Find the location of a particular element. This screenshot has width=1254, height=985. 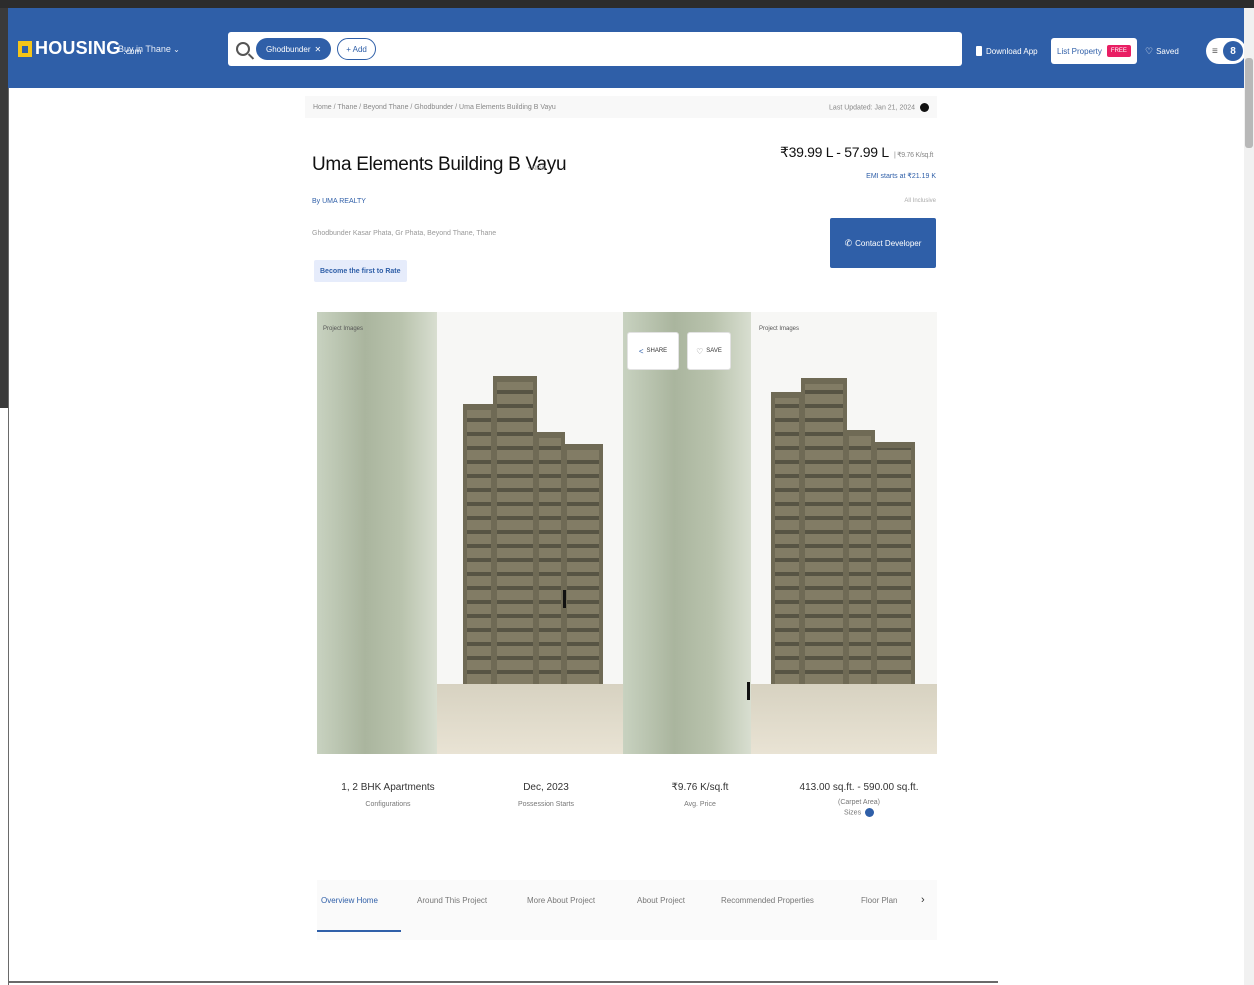

share-icon: < is located at coordinates (641, 351).